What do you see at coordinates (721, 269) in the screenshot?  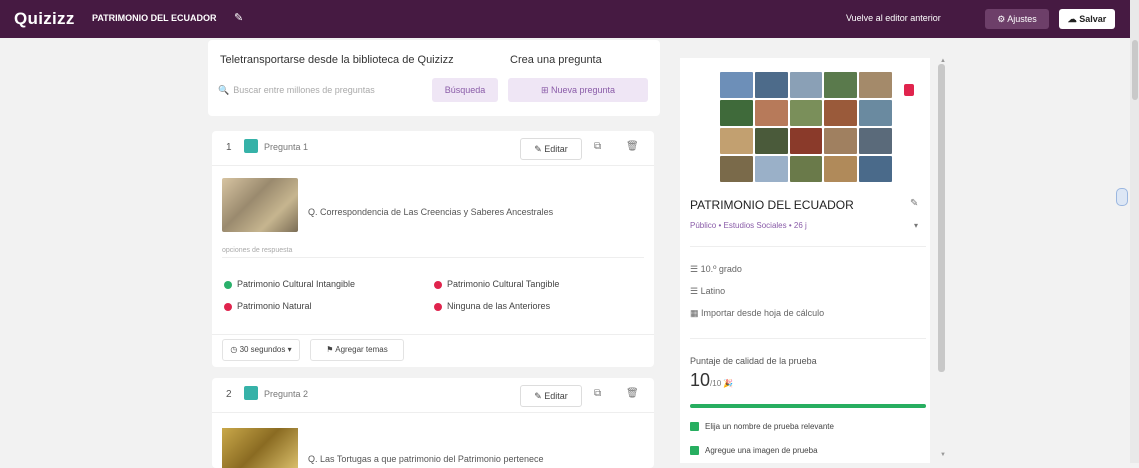 I see `grade-label: 10.º grado` at bounding box center [721, 269].